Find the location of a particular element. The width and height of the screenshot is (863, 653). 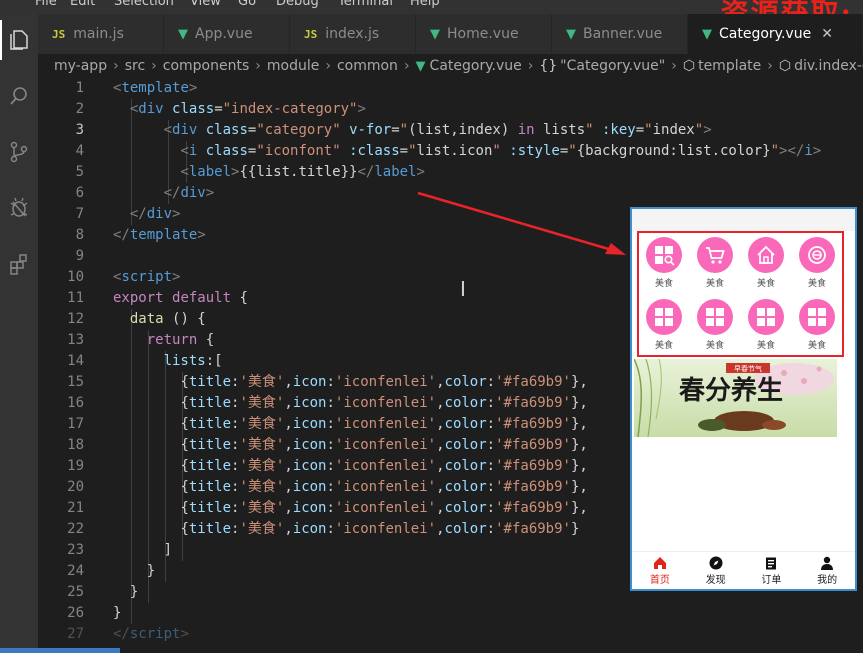

user-icon is located at coordinates (827, 563).